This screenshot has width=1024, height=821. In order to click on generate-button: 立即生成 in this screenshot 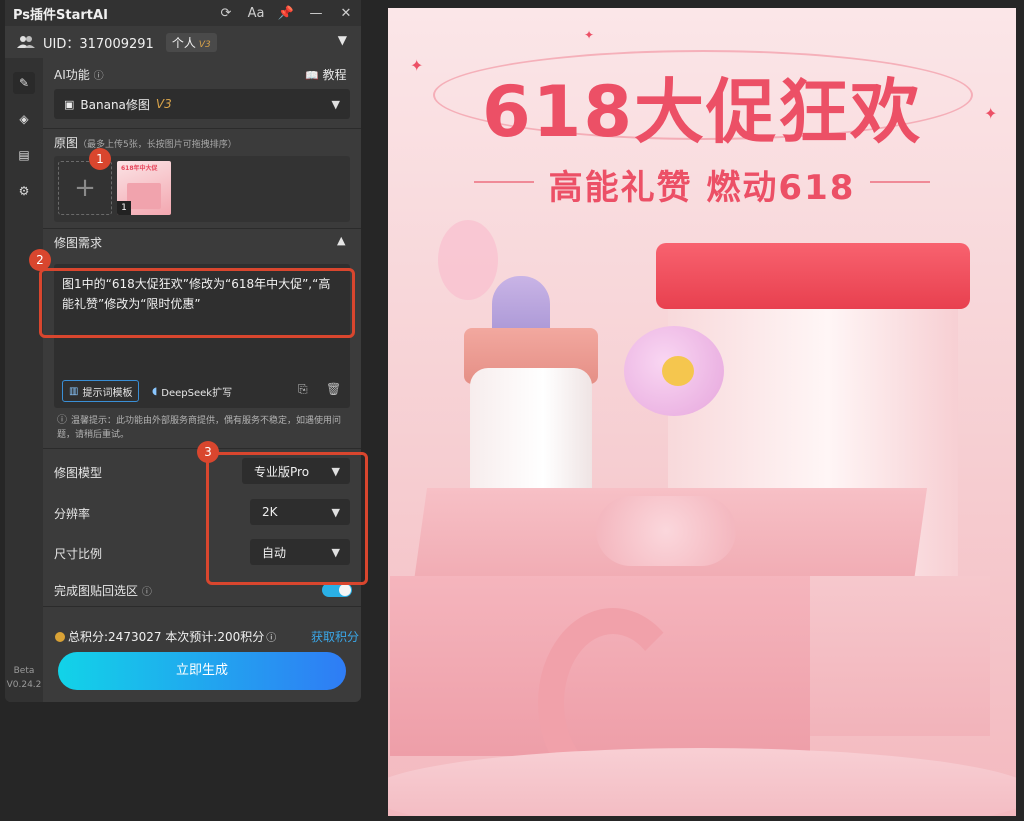, I will do `click(202, 671)`.